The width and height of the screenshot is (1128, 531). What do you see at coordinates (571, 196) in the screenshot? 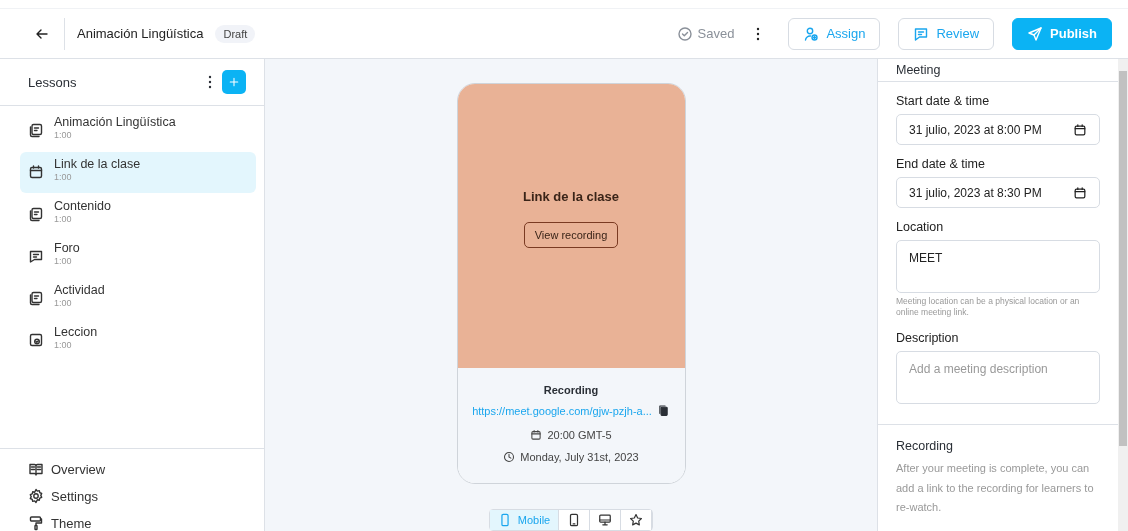
I see `lesson-title: Link de la clase` at bounding box center [571, 196].